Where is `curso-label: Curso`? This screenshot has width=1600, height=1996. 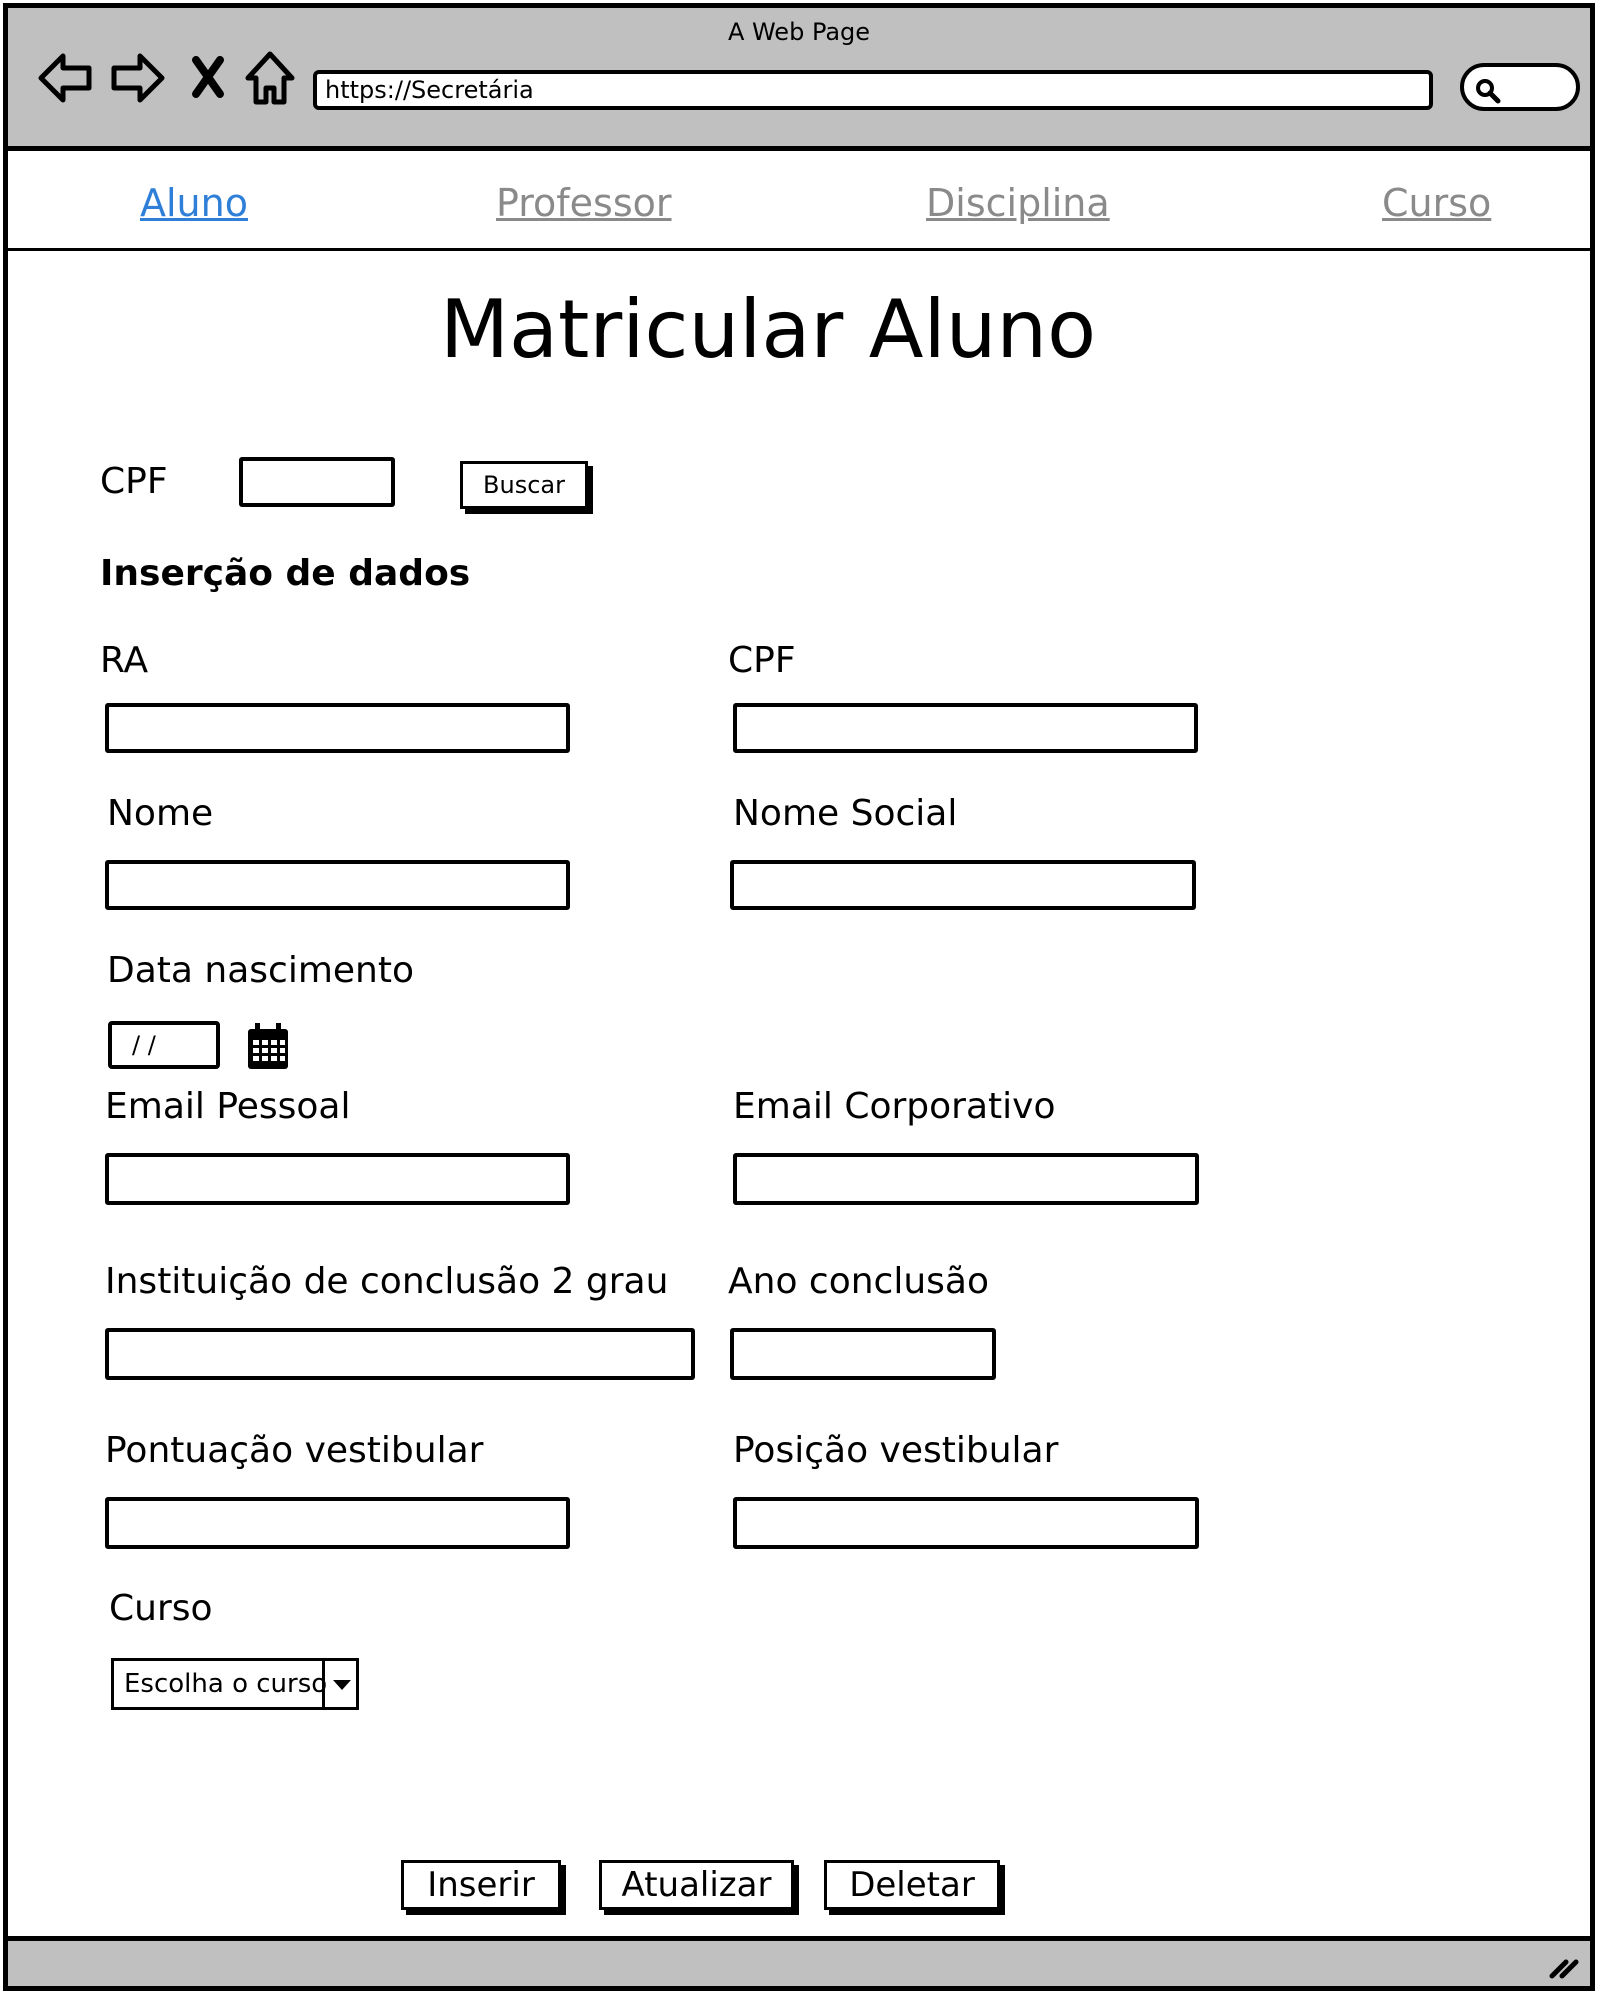 curso-label: Curso is located at coordinates (161, 1608).